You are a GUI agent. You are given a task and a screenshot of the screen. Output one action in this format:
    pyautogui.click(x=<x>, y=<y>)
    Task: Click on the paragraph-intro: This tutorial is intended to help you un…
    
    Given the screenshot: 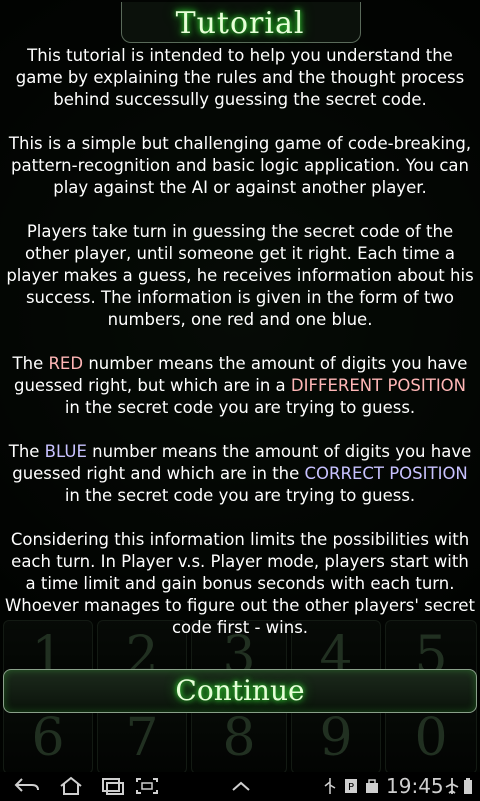 What is the action you would take?
    pyautogui.click(x=240, y=77)
    